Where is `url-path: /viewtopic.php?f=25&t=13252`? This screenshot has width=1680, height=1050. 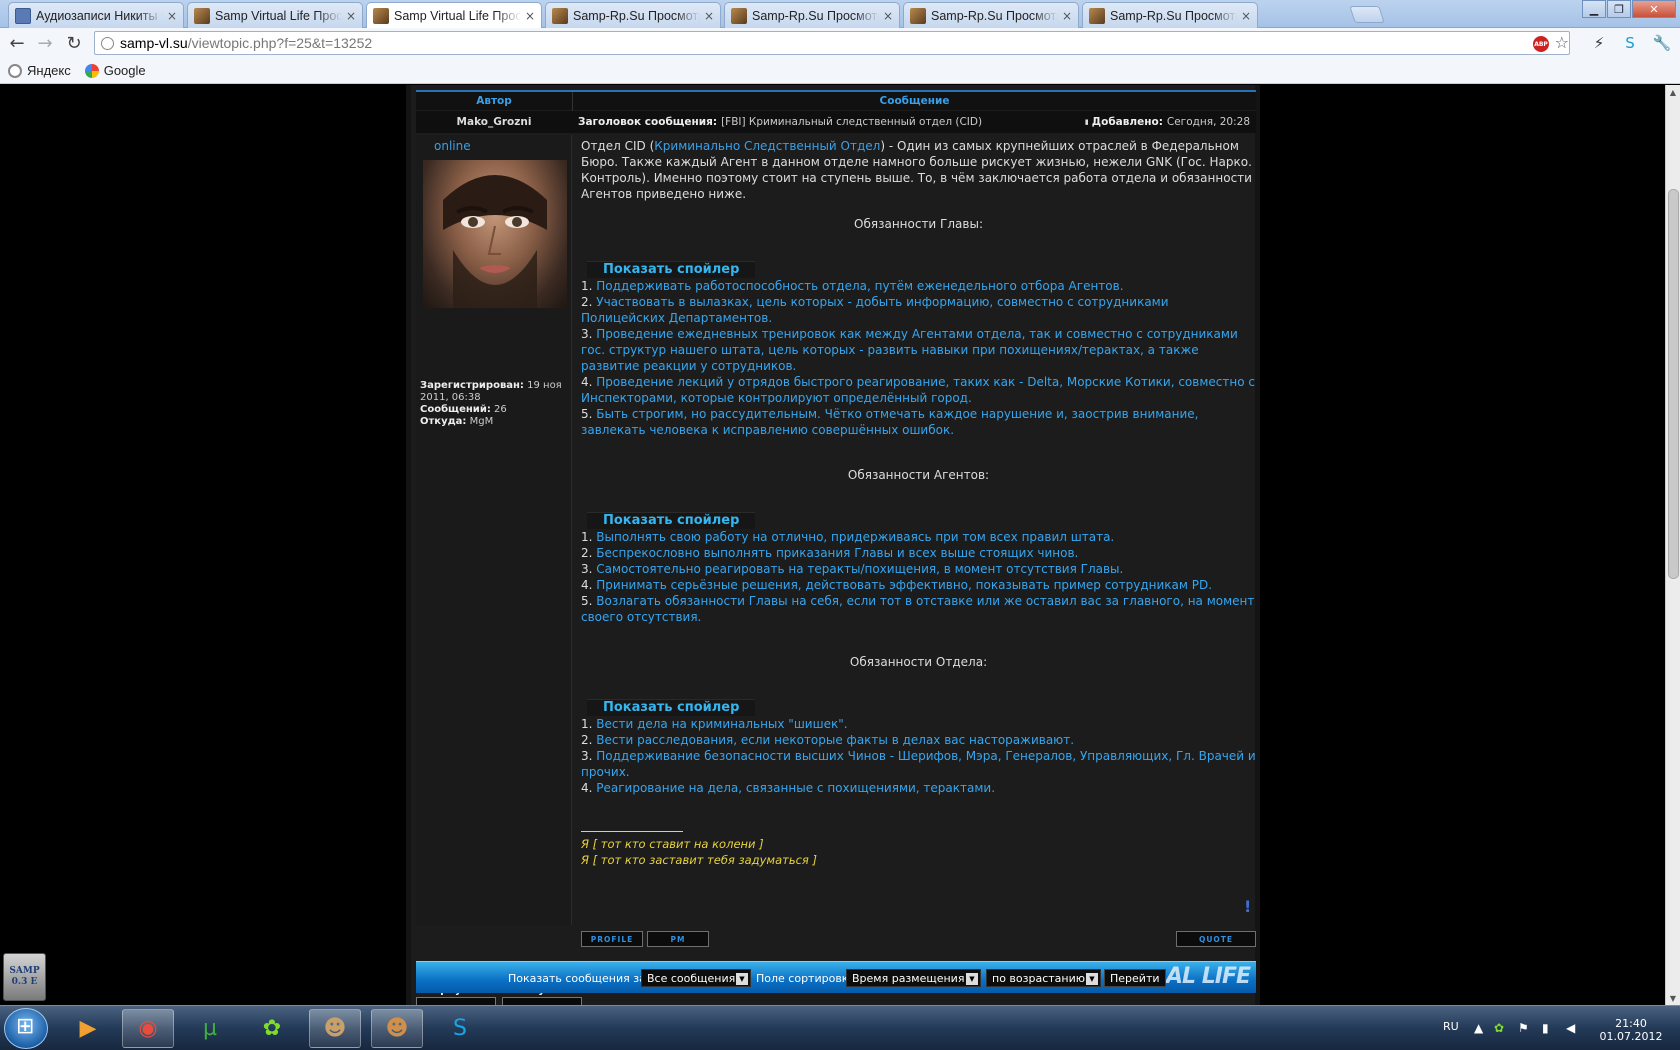 url-path: /viewtopic.php?f=25&t=13252 is located at coordinates (280, 43).